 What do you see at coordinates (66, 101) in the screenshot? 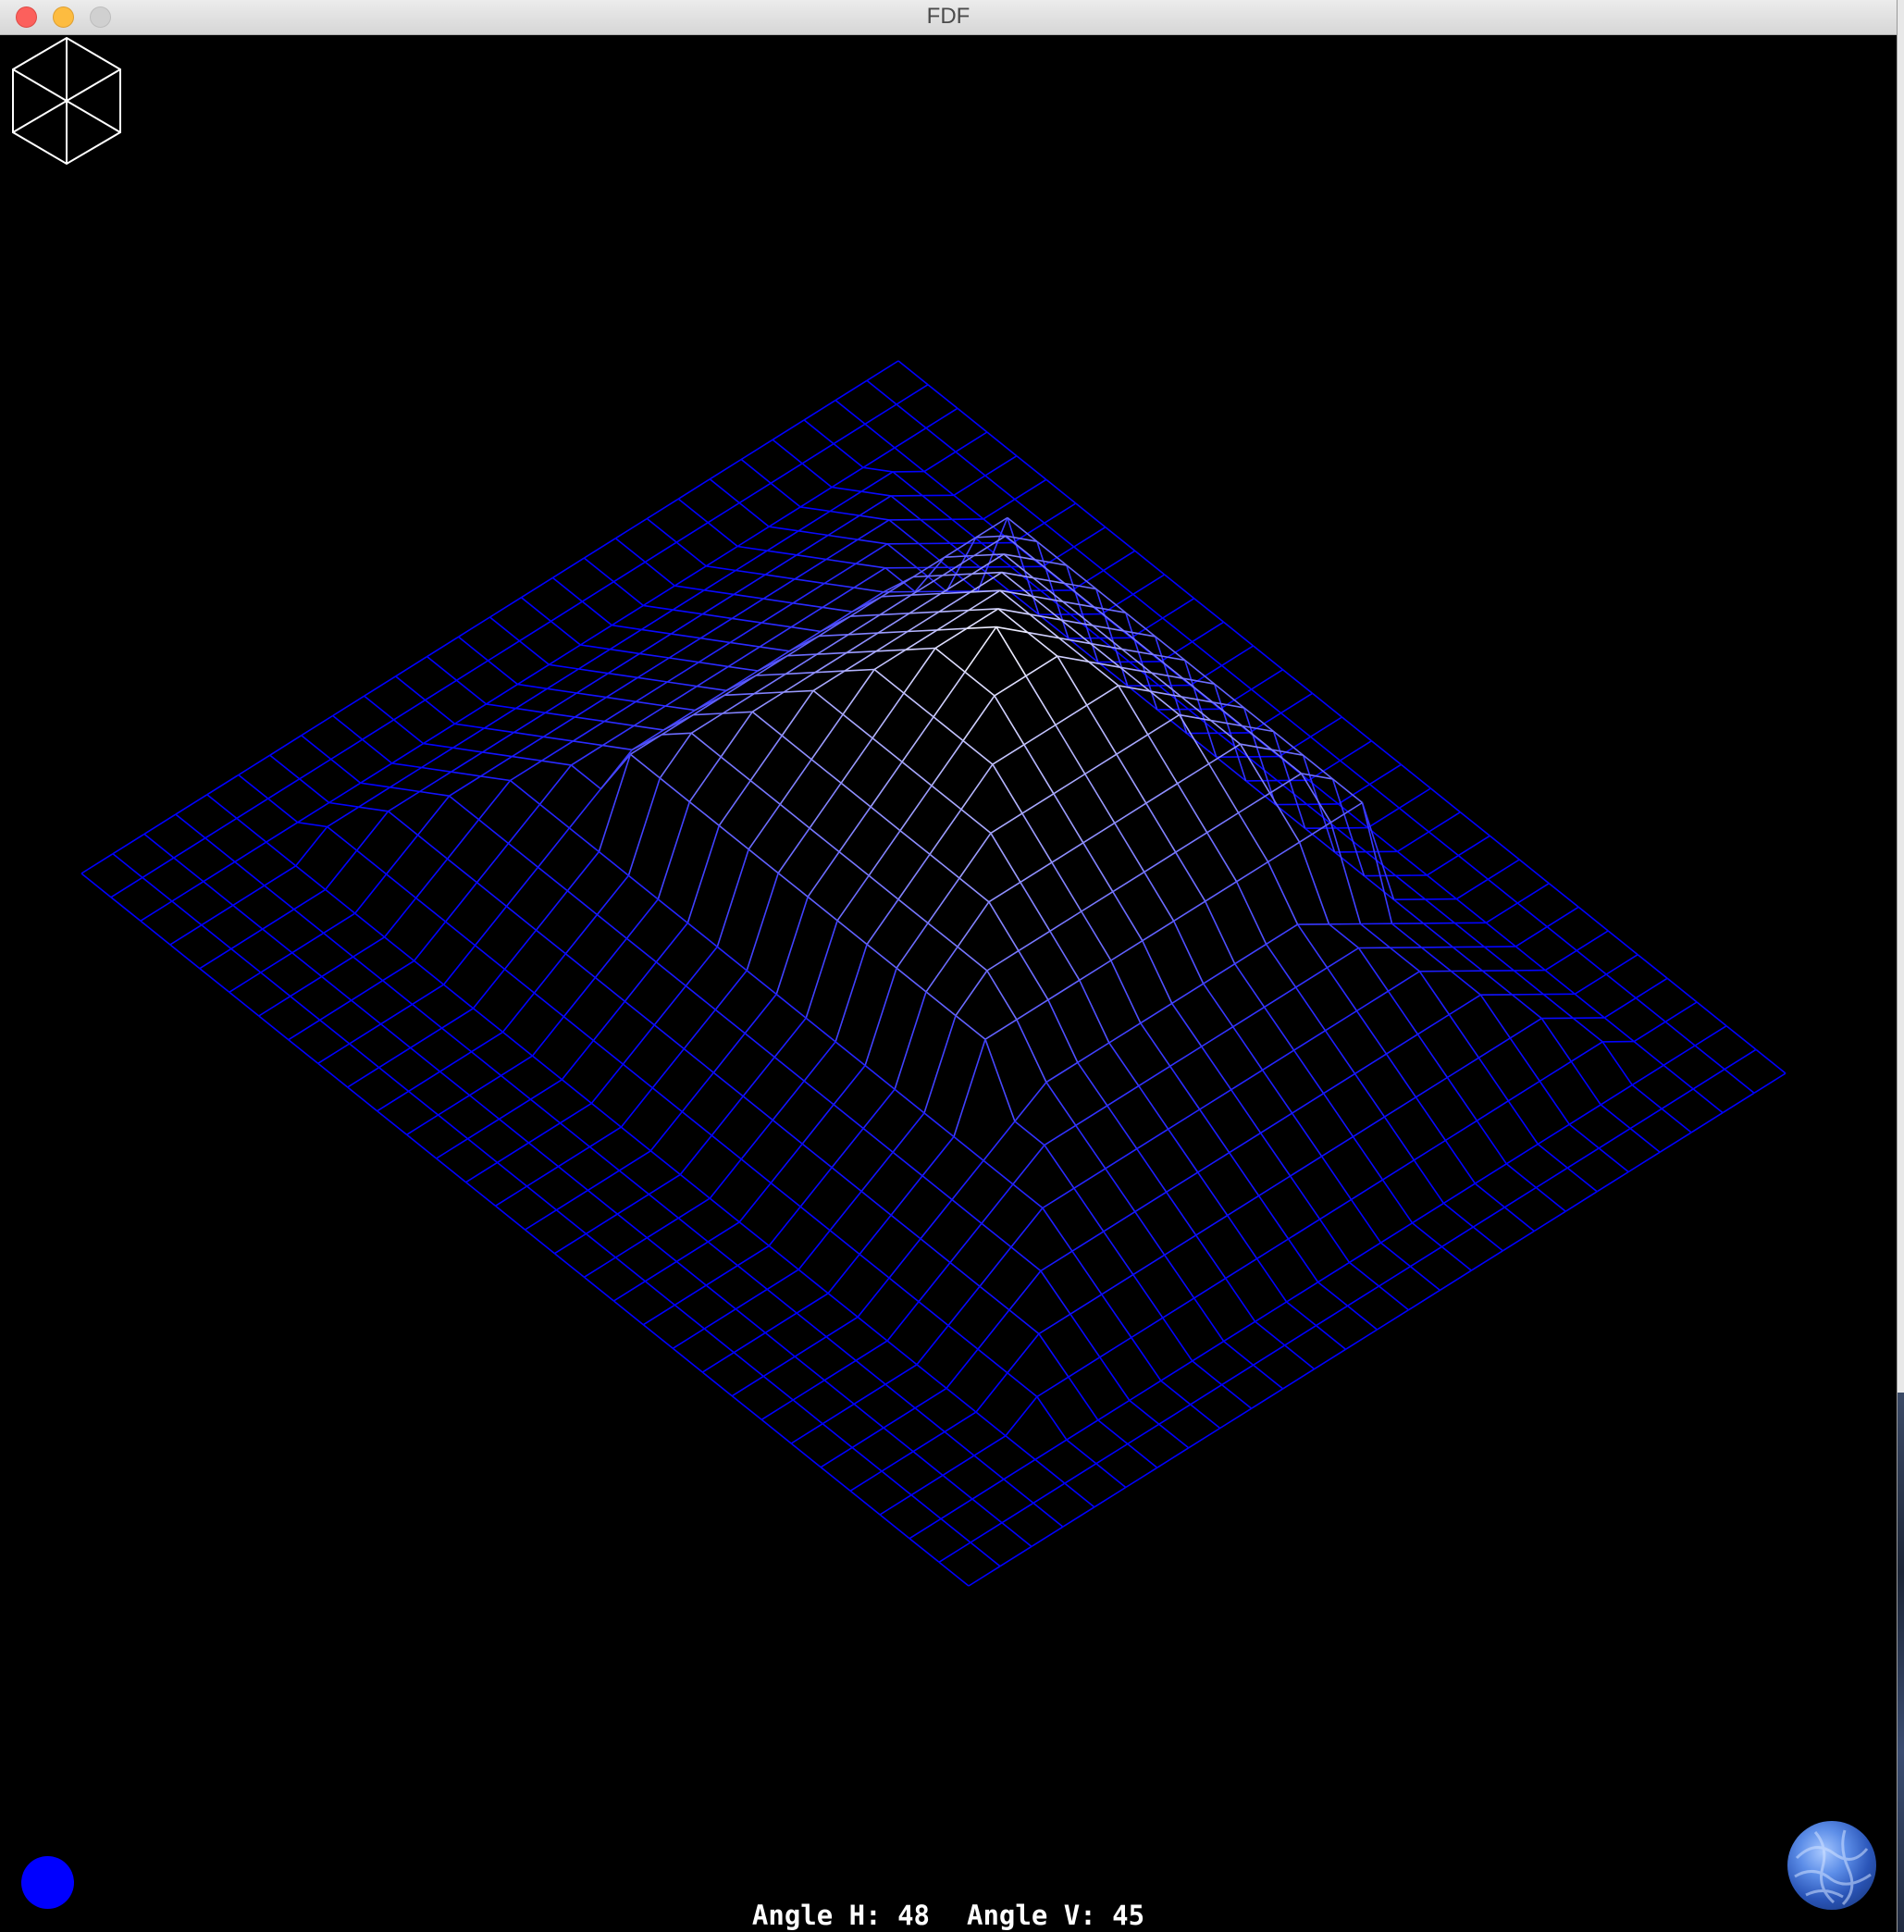
I see `cube-wireframe-icon` at bounding box center [66, 101].